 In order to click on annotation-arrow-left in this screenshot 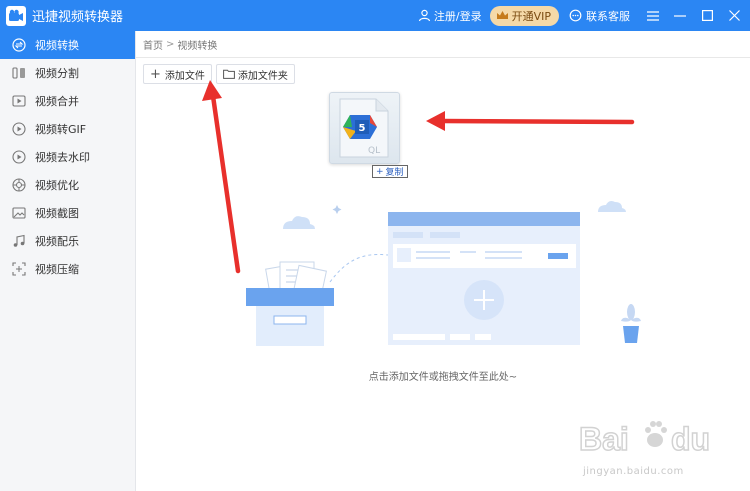, I will do `click(530, 121)`.